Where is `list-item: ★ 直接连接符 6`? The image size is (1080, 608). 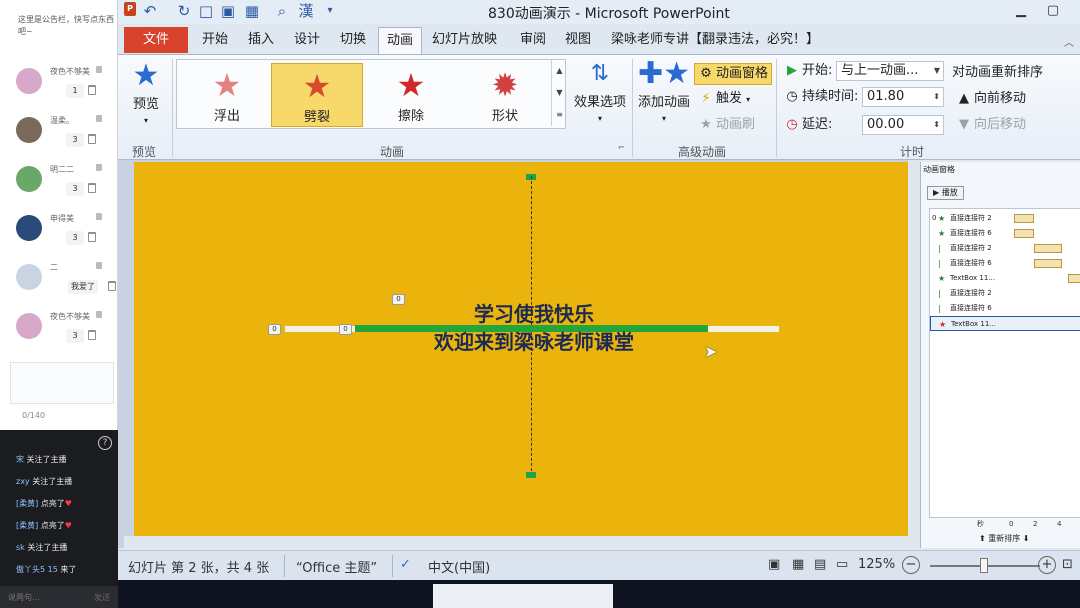 list-item: ★ 直接连接符 6 is located at coordinates (1005, 233).